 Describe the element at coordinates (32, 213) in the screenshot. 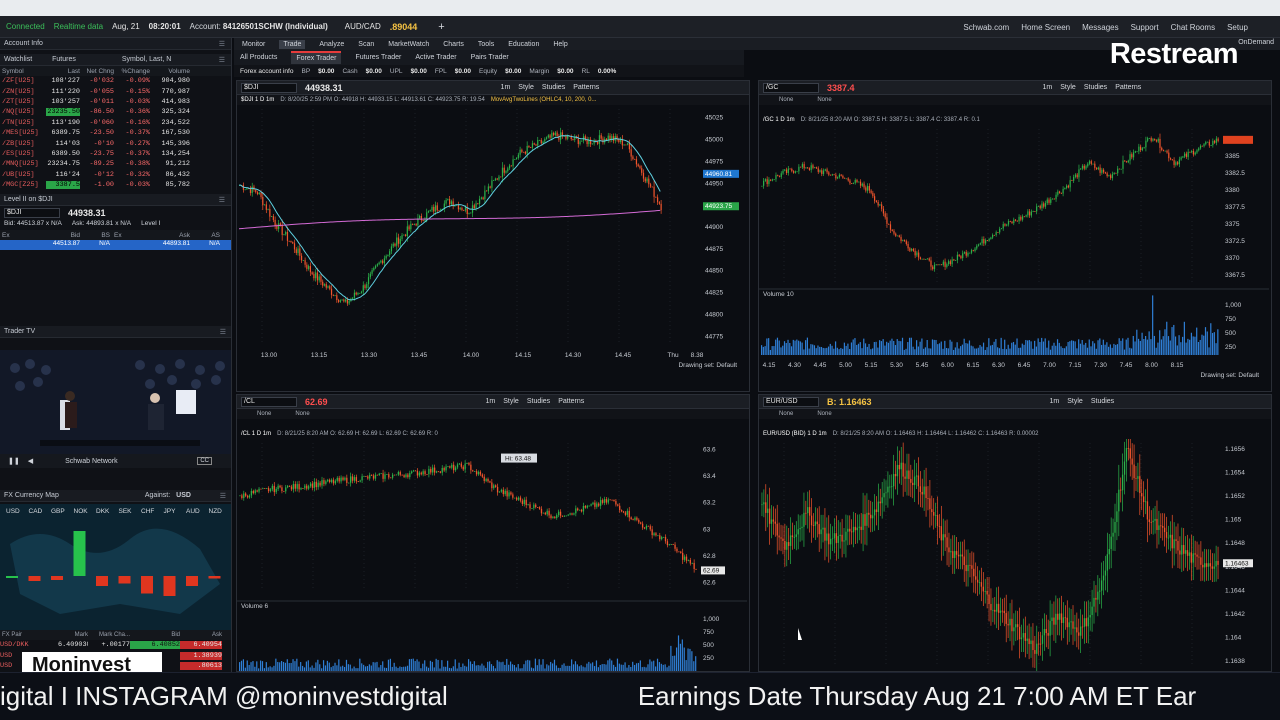

I see `level2-symbol-input: $DJI` at that location.